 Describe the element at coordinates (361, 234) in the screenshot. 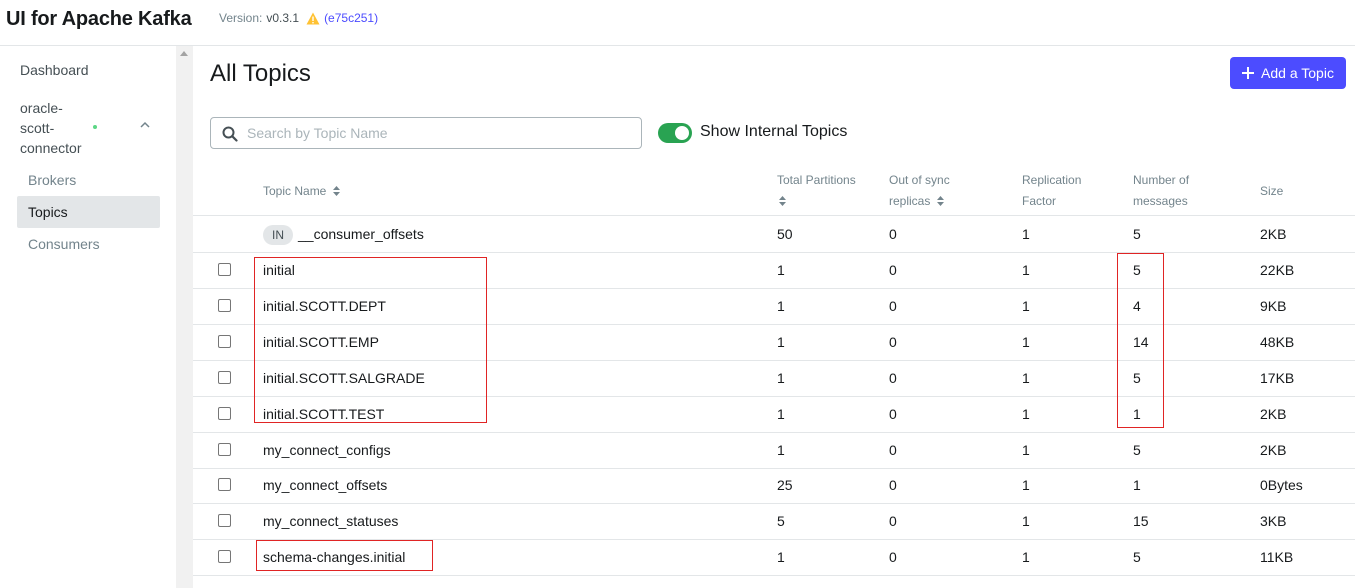

I see `topic-name-link: __consumer_offsets` at that location.